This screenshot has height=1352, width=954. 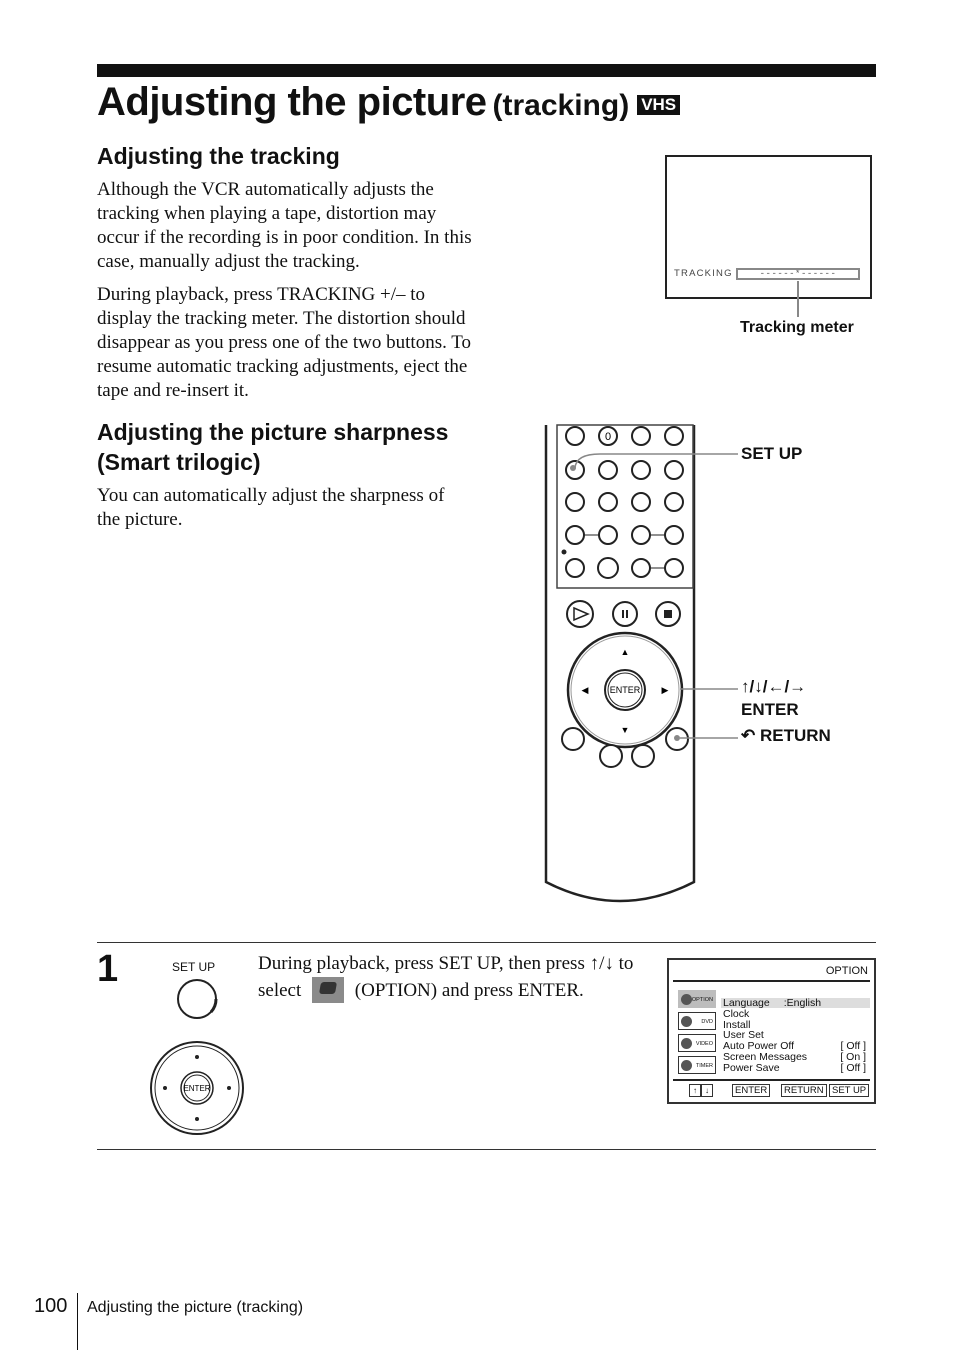 I want to click on stop-icon, so click(x=668, y=614).